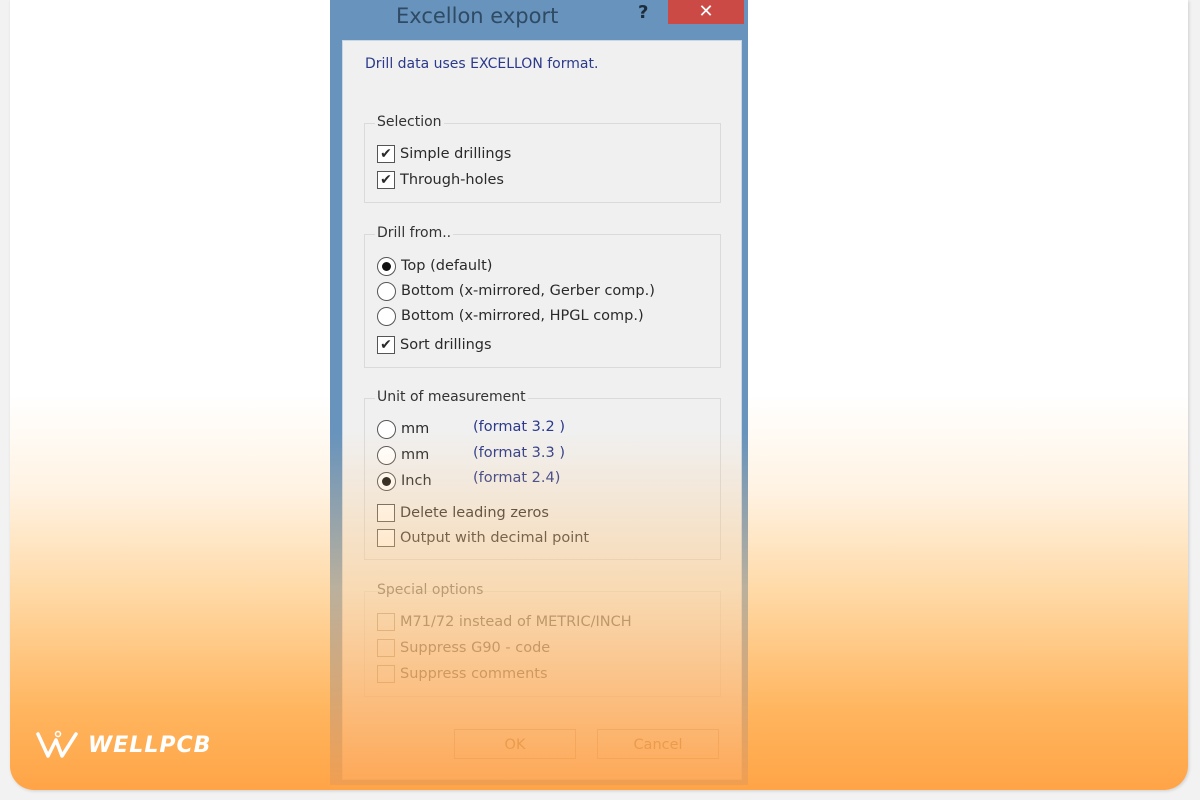 Image resolution: width=1200 pixels, height=800 pixels. Describe the element at coordinates (643, 12) in the screenshot. I see `help-button: ?` at that location.